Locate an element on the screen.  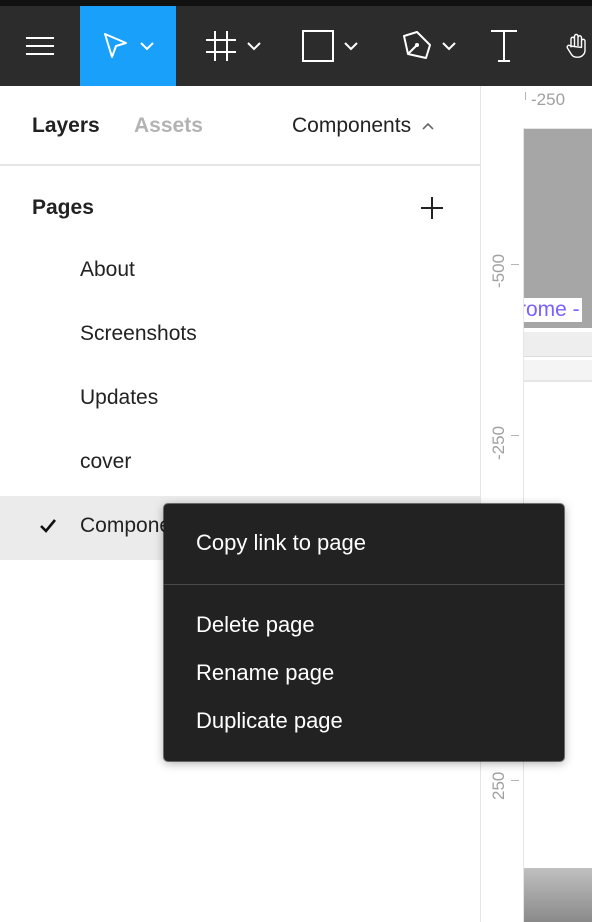
page-item-updates: Updates is located at coordinates (240, 400).